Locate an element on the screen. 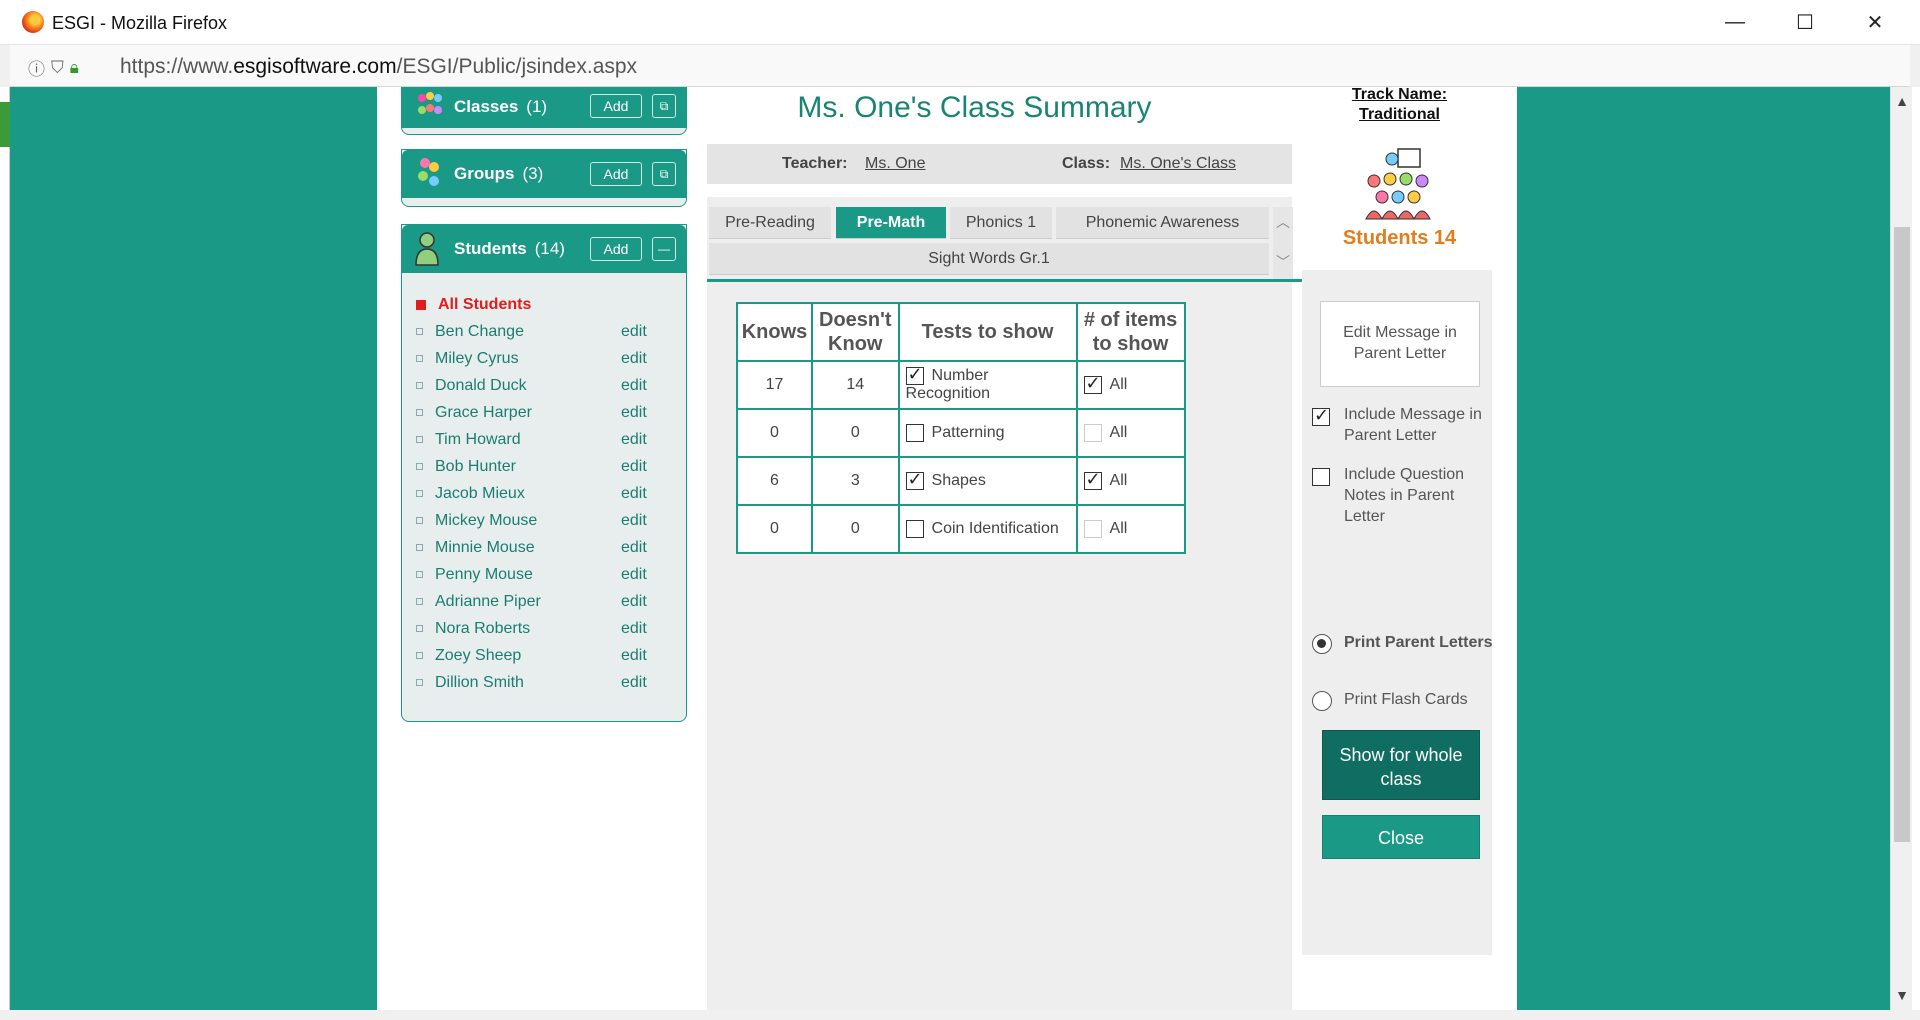 This screenshot has width=1920, height=1020. include-notes-option: Include Question Notes in Parent Letter is located at coordinates (1407, 497).